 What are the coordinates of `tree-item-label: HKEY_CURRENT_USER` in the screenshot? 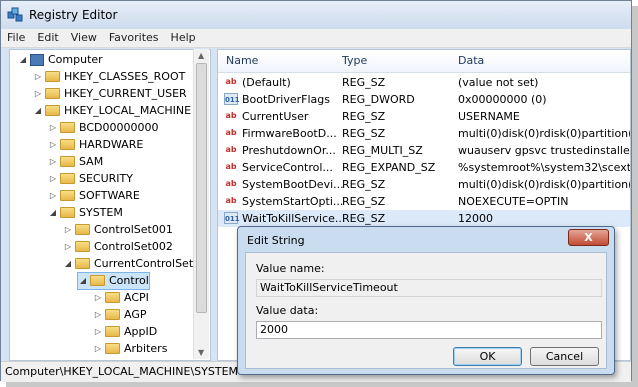 It's located at (125, 93).